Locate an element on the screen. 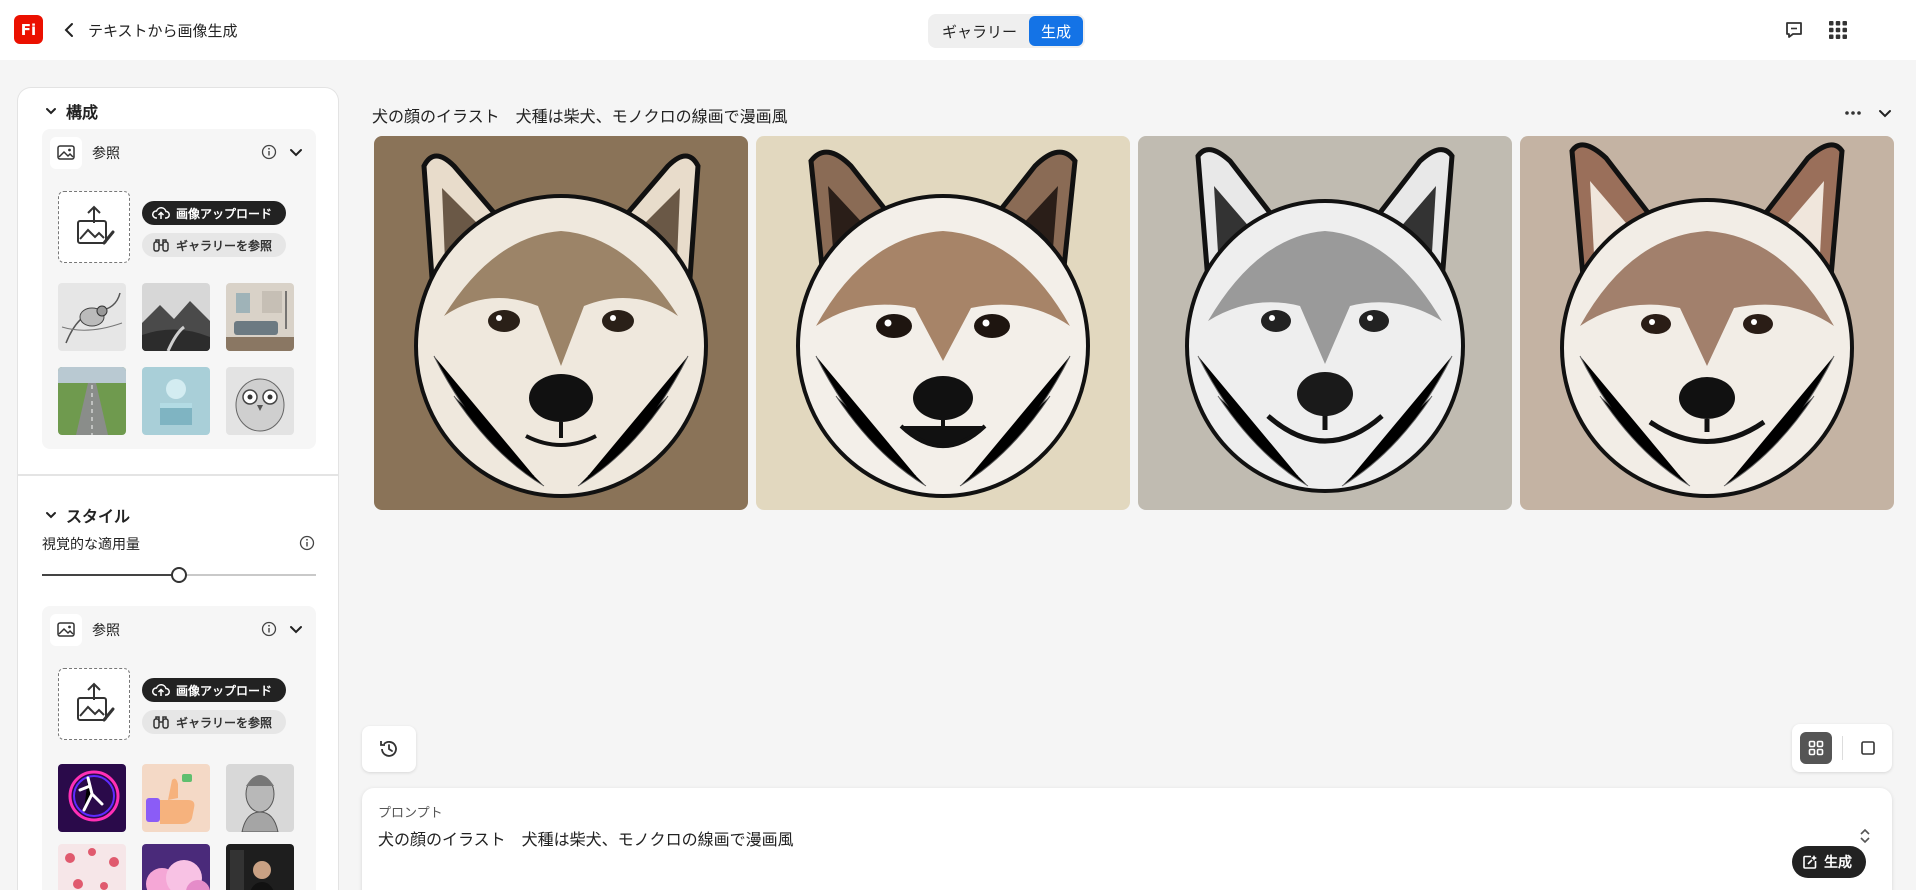  composition-upload-button: 画像アップロード is located at coordinates (214, 213).